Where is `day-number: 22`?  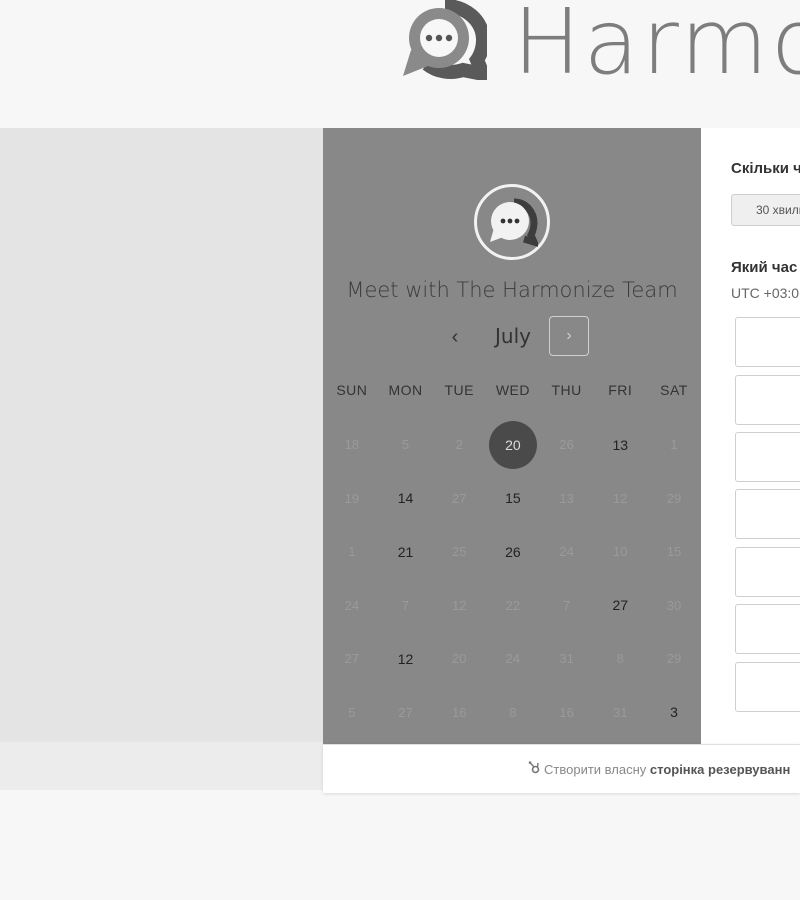 day-number: 22 is located at coordinates (513, 605).